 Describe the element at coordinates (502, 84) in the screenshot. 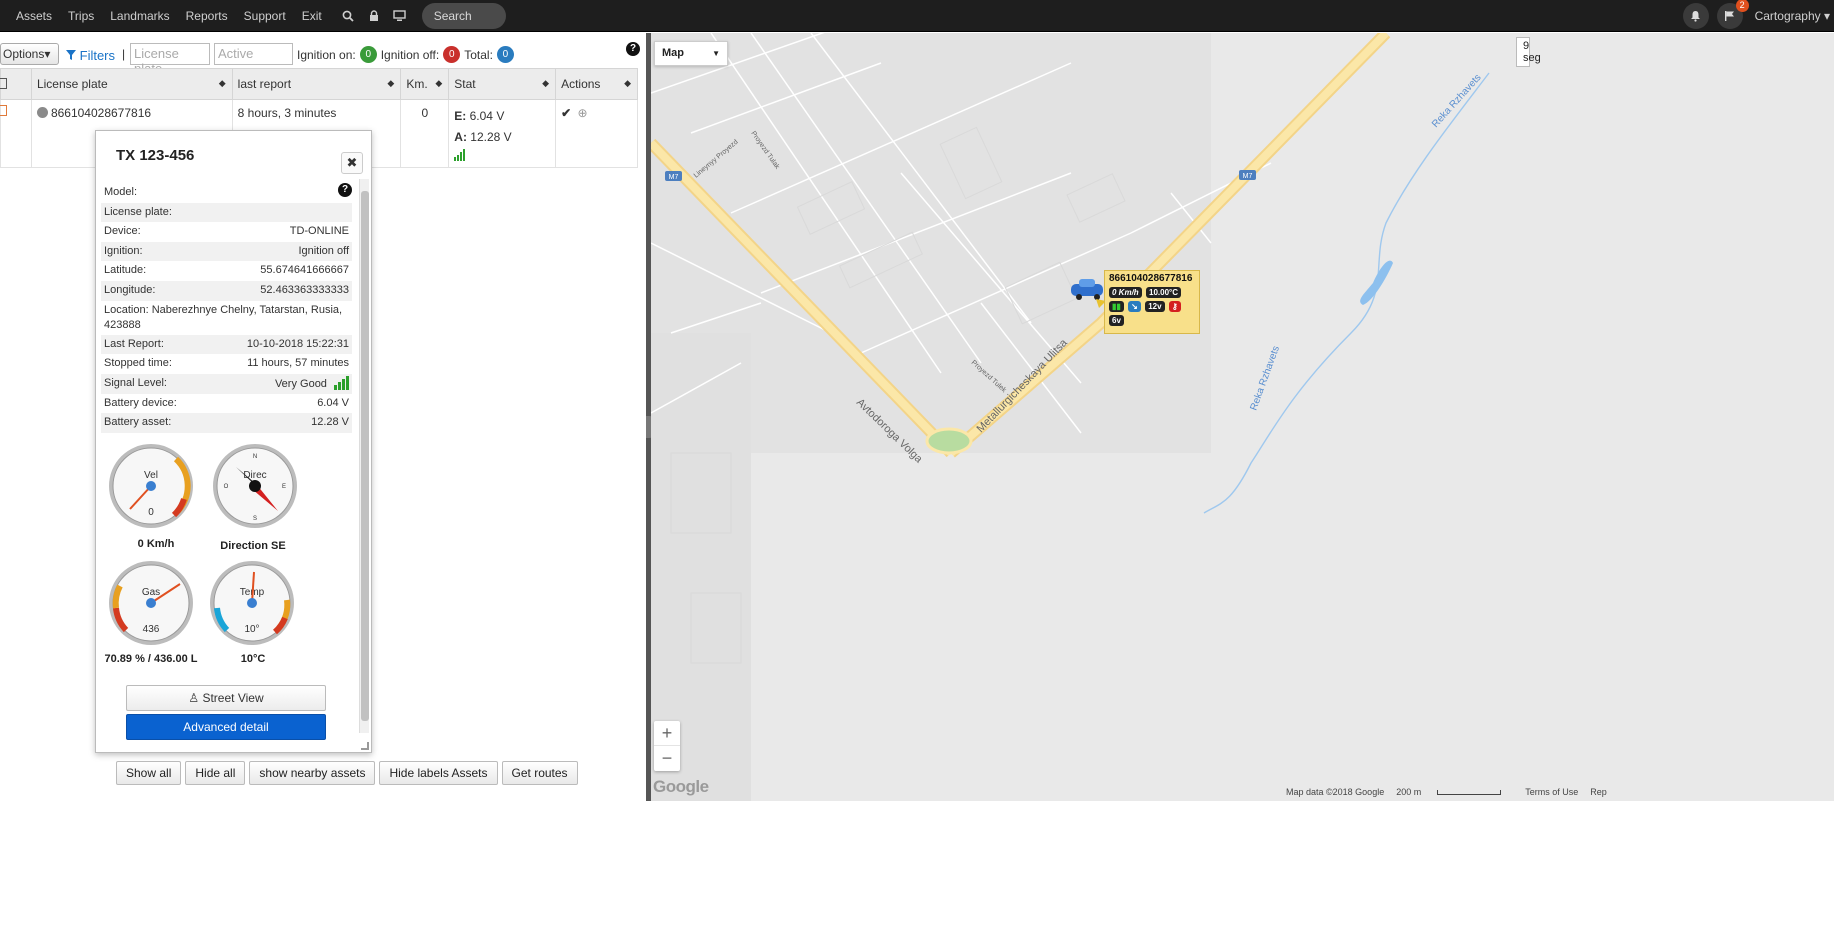

I see `column-header-stat: Stat ◆` at that location.